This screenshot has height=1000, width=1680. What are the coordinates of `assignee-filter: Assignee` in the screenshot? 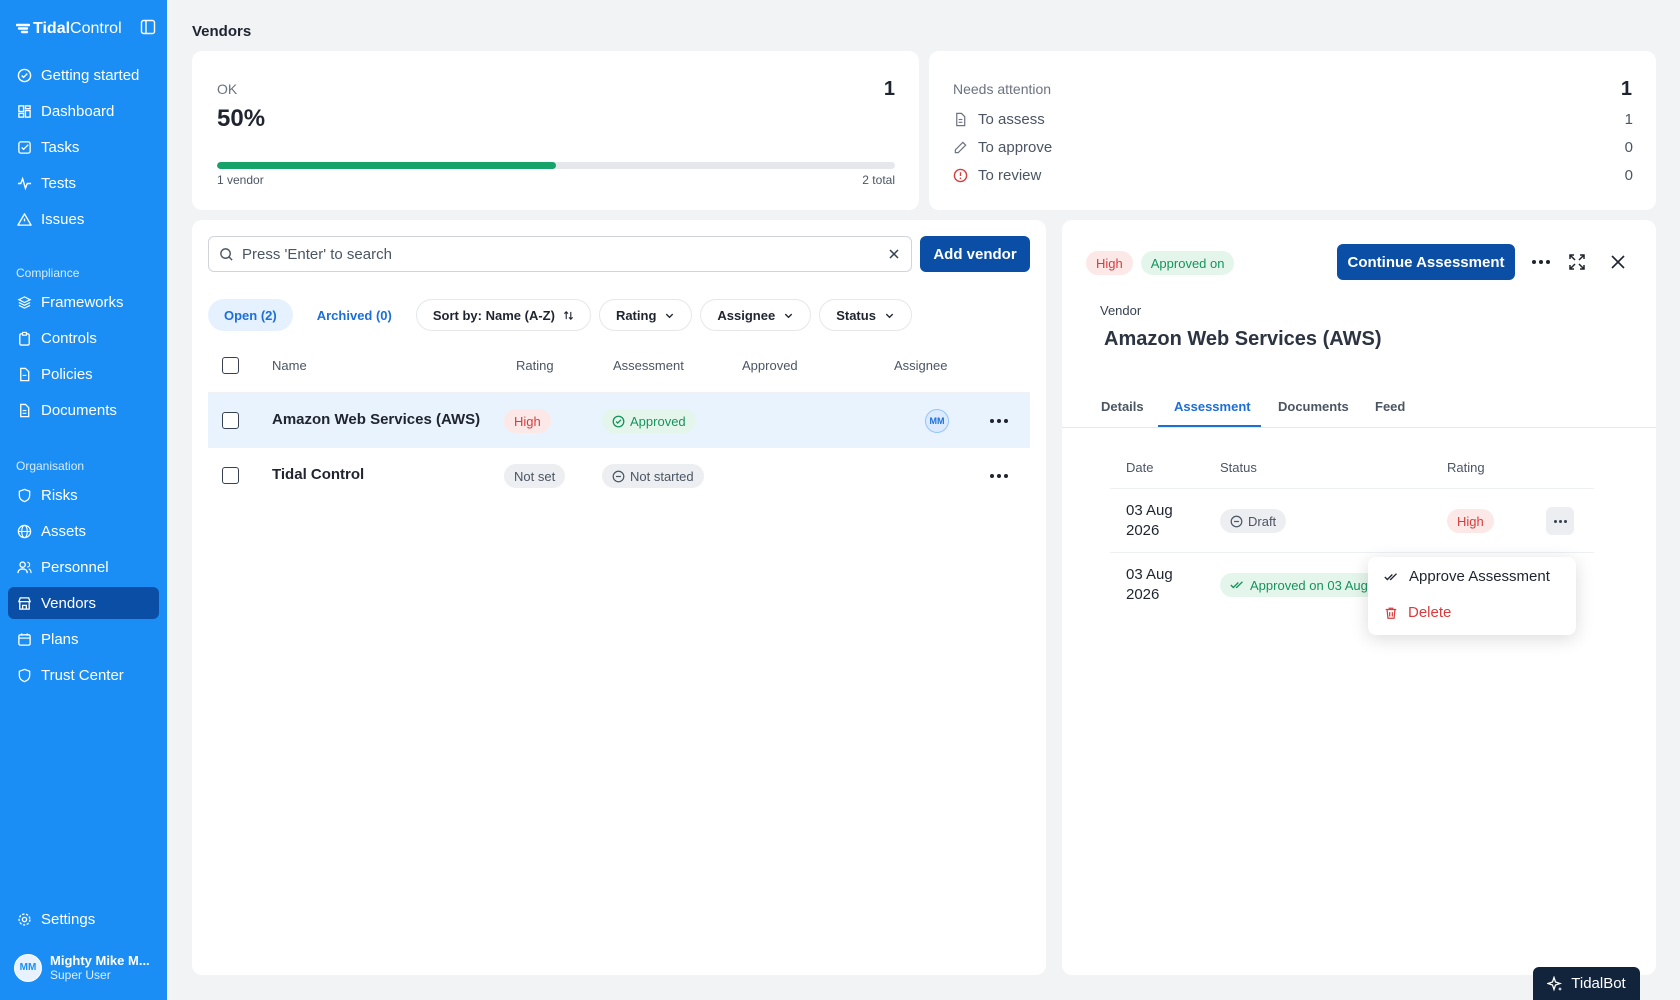 It's located at (756, 315).